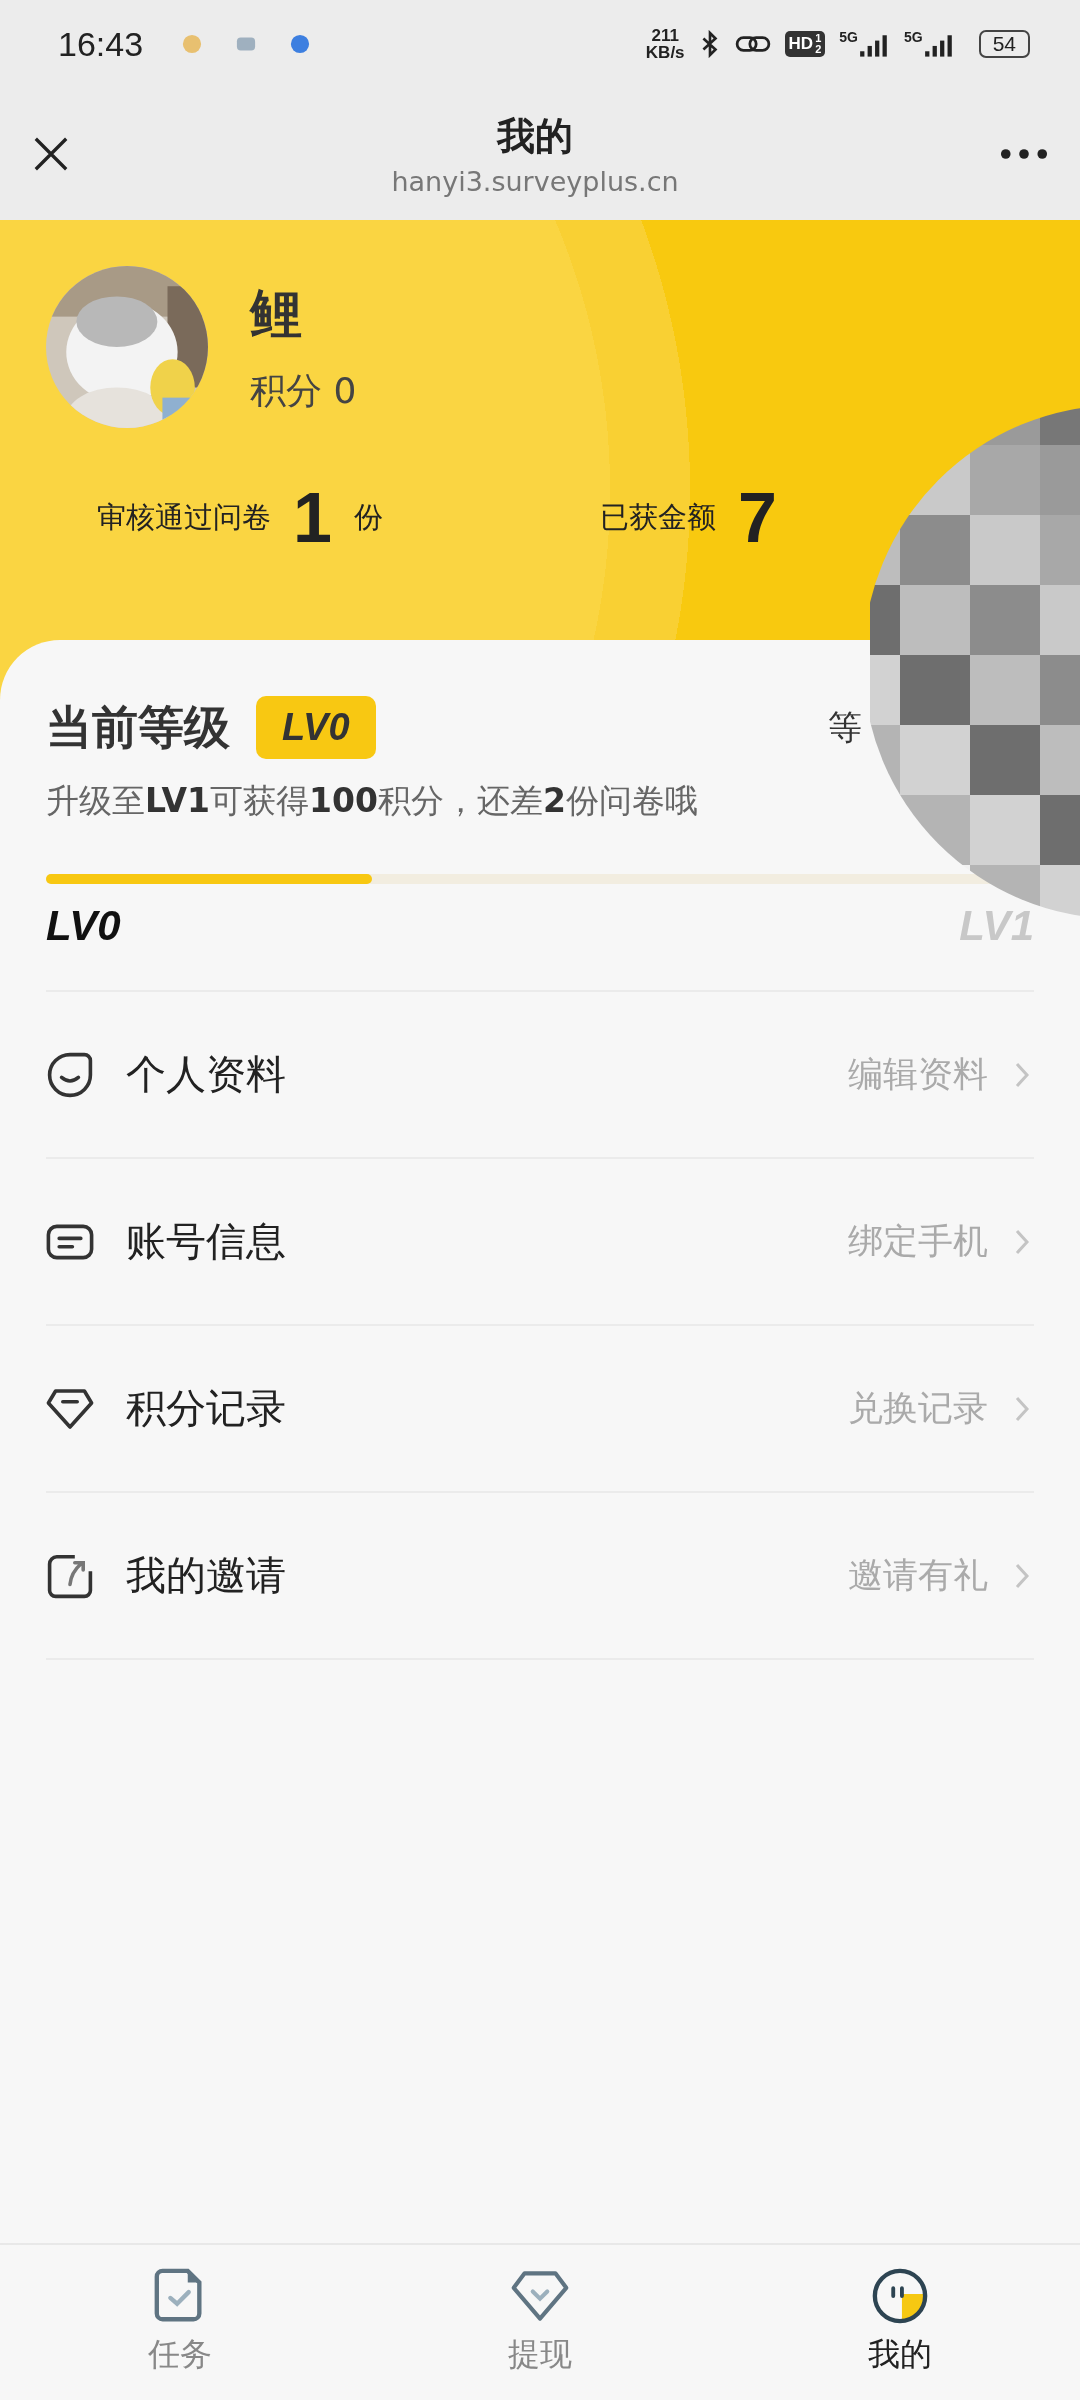  Describe the element at coordinates (51, 154) in the screenshot. I see `close-icon` at that location.